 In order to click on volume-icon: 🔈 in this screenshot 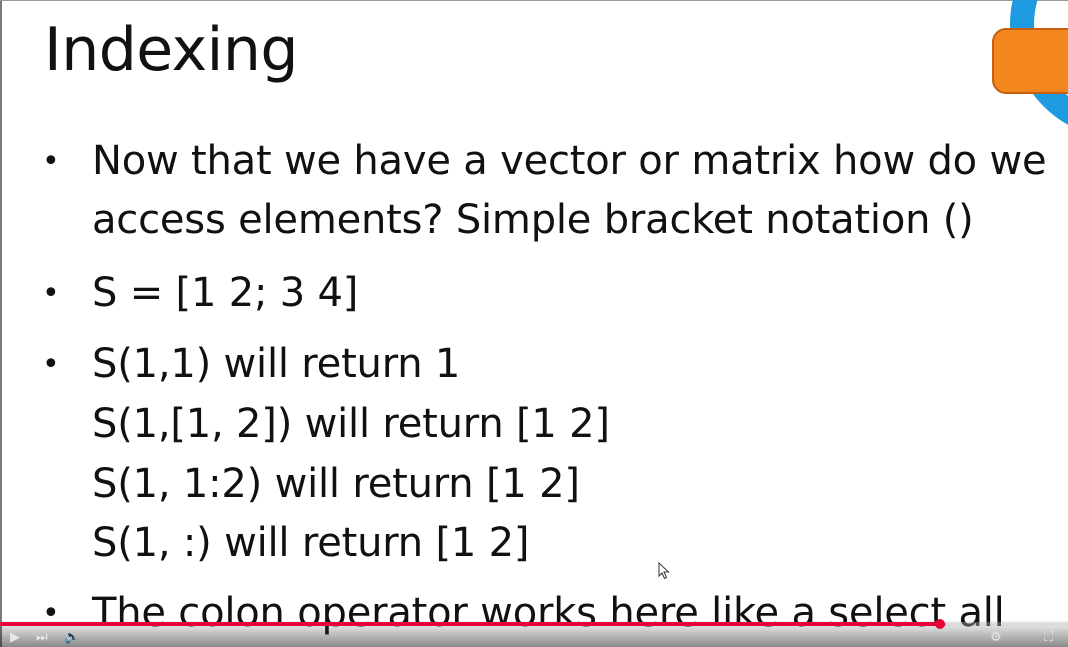, I will do `click(72, 638)`.